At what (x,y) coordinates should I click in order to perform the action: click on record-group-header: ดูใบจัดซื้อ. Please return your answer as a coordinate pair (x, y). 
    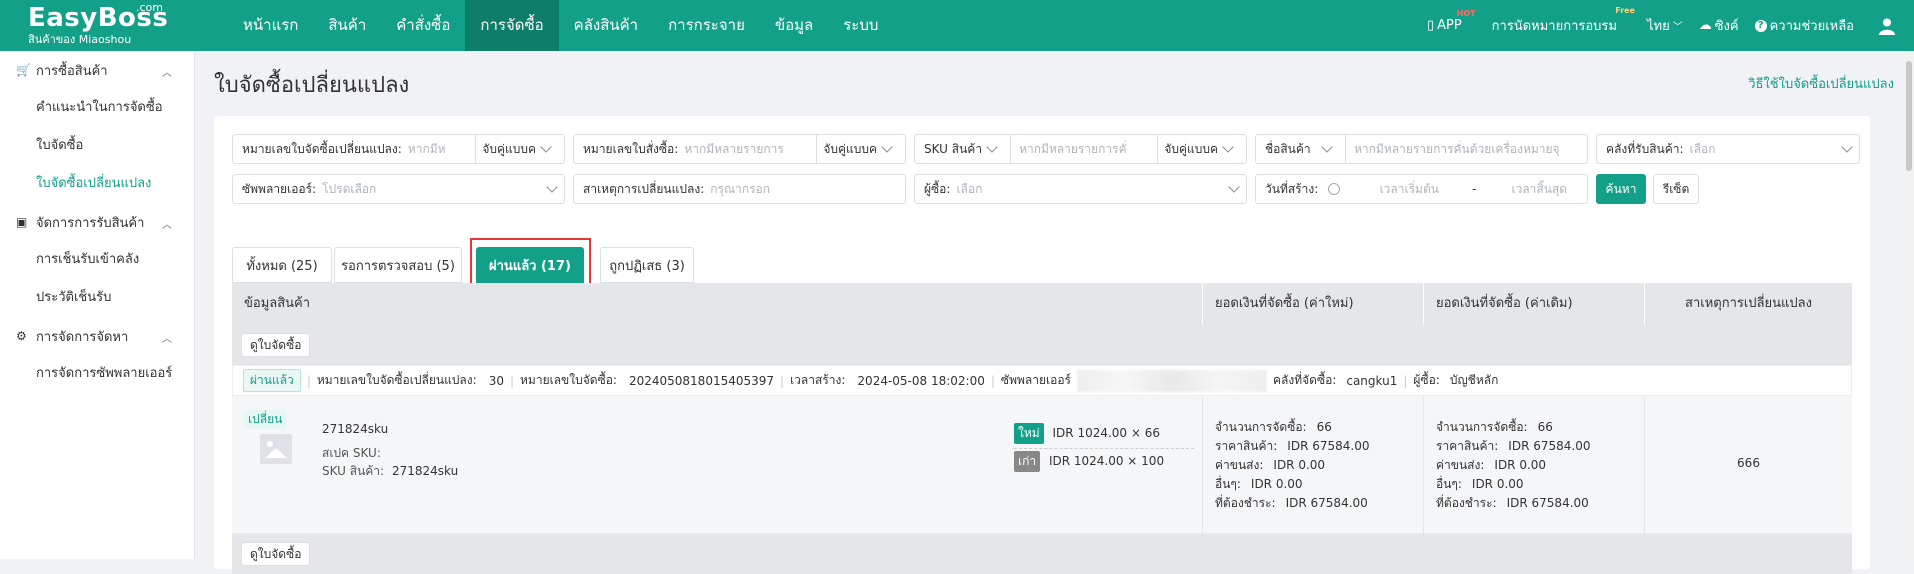
    Looking at the image, I should click on (1042, 554).